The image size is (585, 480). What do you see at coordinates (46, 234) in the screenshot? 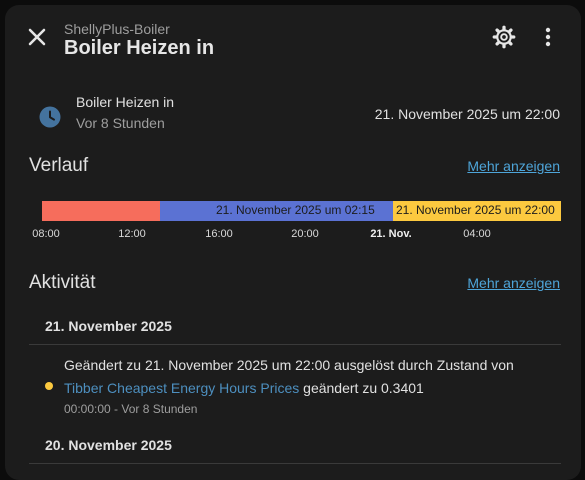
I see `timeline-tick-label: 08:00` at bounding box center [46, 234].